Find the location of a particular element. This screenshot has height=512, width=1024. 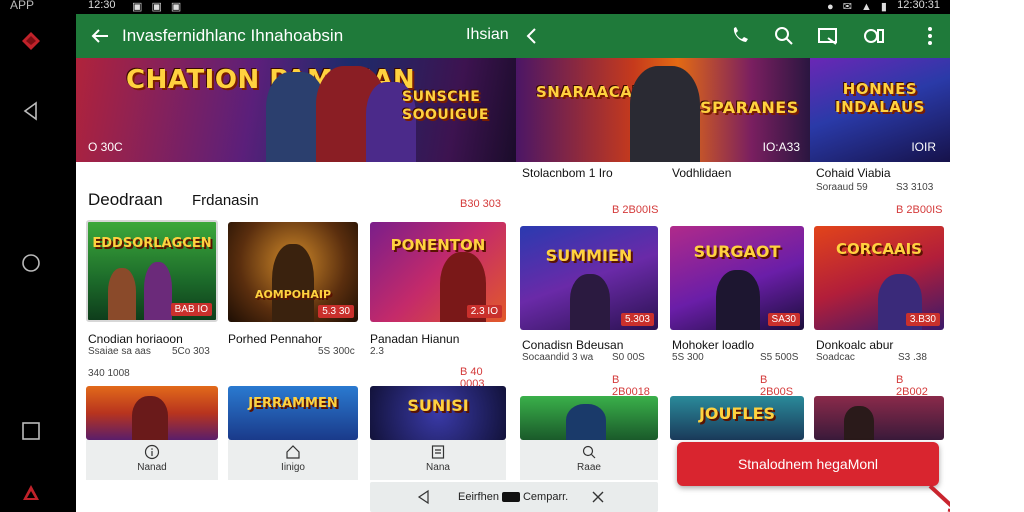

right-price-2: B 2B00IS is located at coordinates (919, 210).